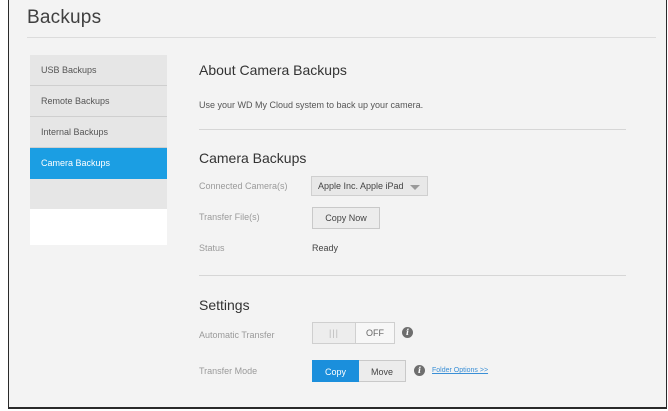  Describe the element at coordinates (325, 248) in the screenshot. I see `status-value: Ready` at that location.